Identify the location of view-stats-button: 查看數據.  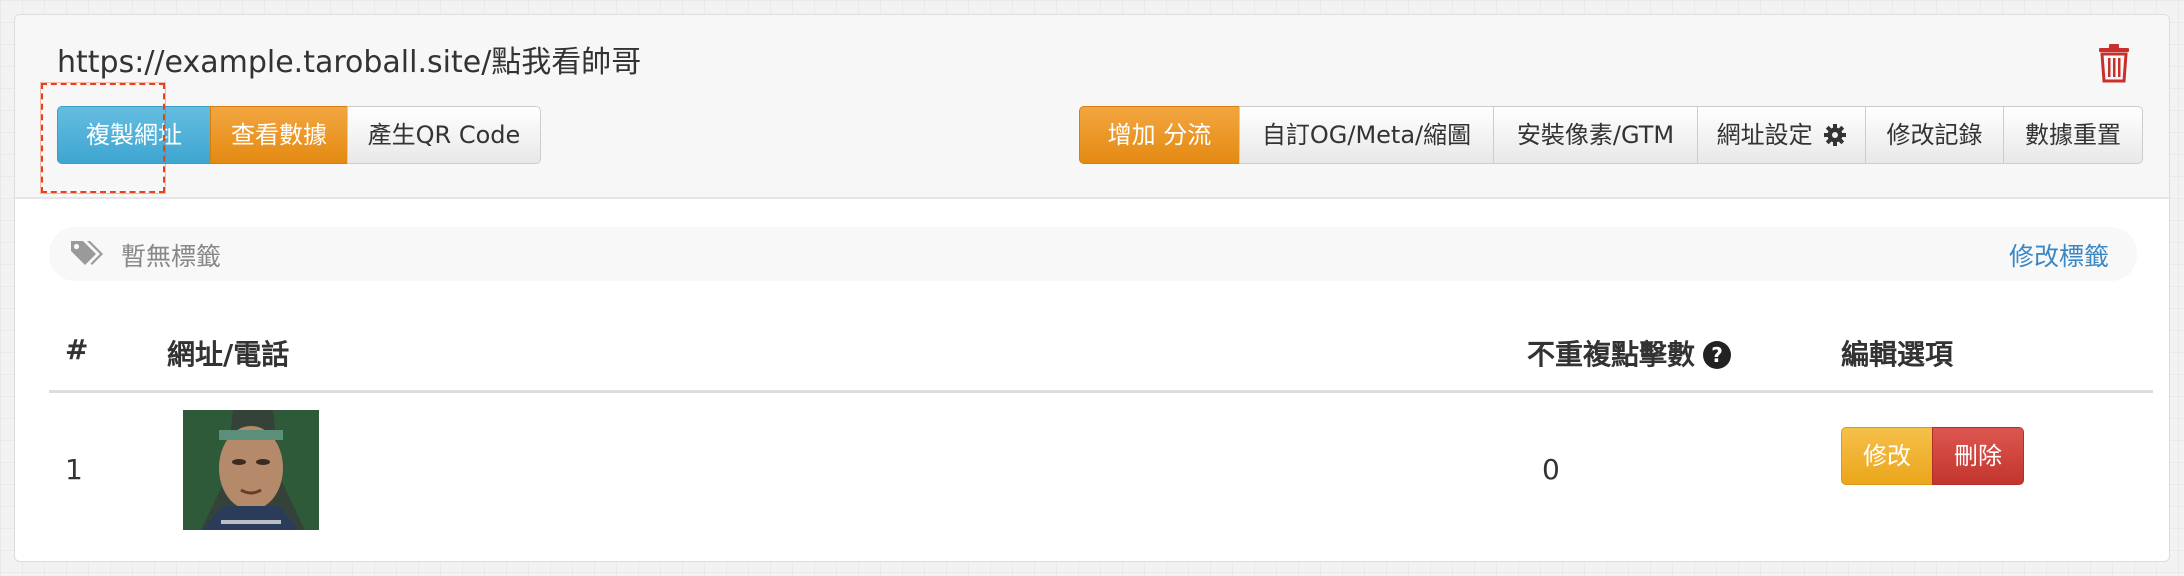
(279, 135).